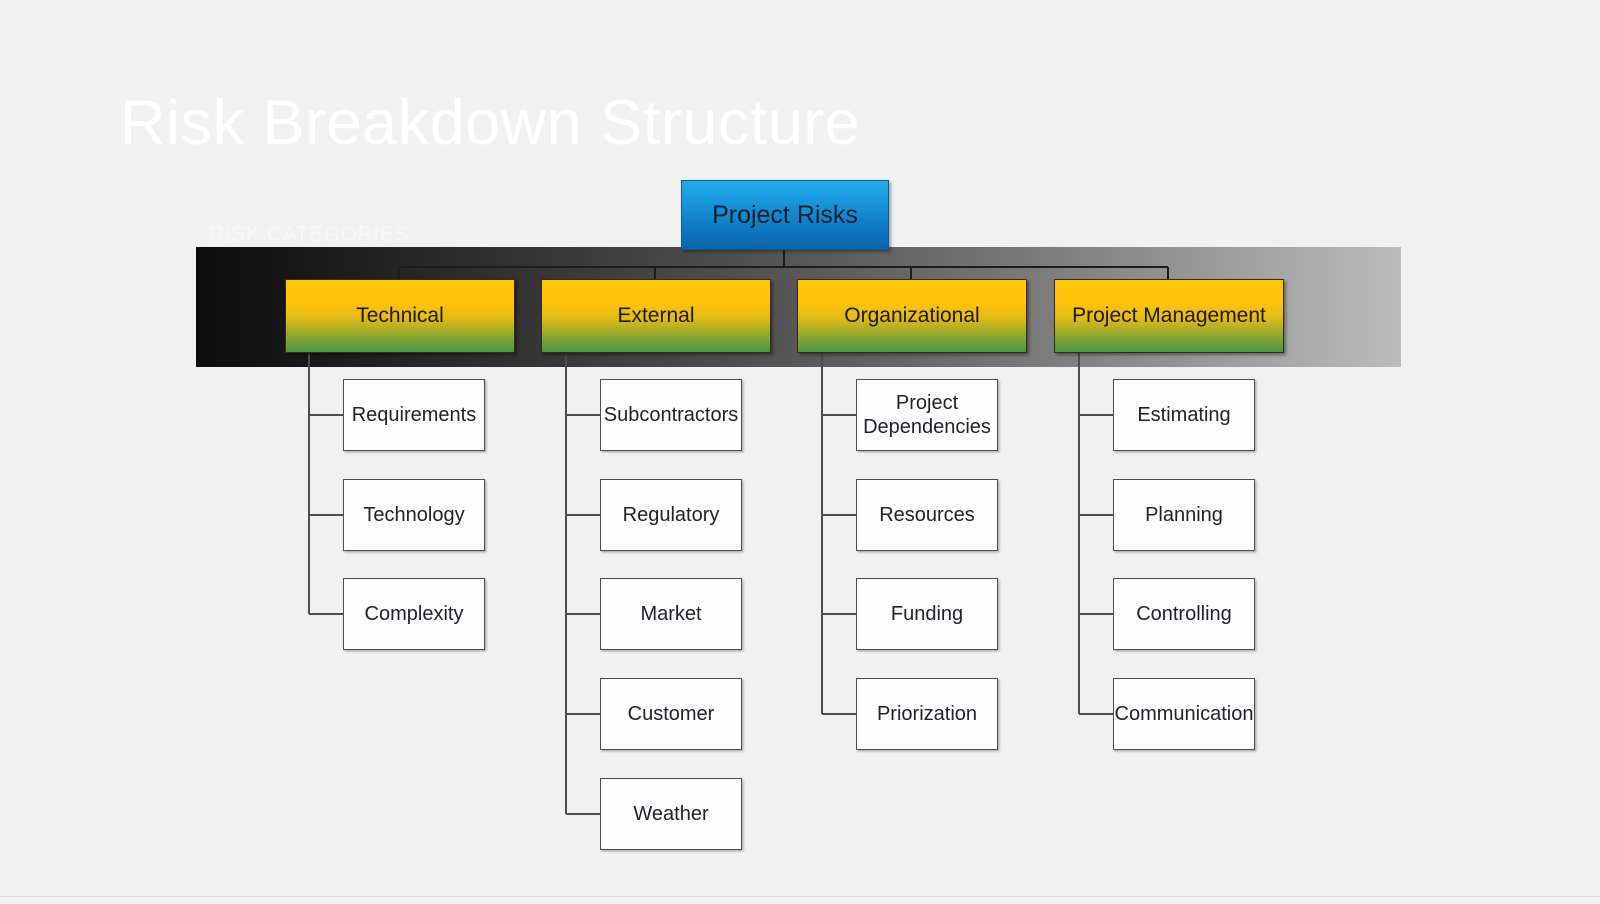 The height and width of the screenshot is (904, 1600). I want to click on category-node-external: External, so click(656, 316).